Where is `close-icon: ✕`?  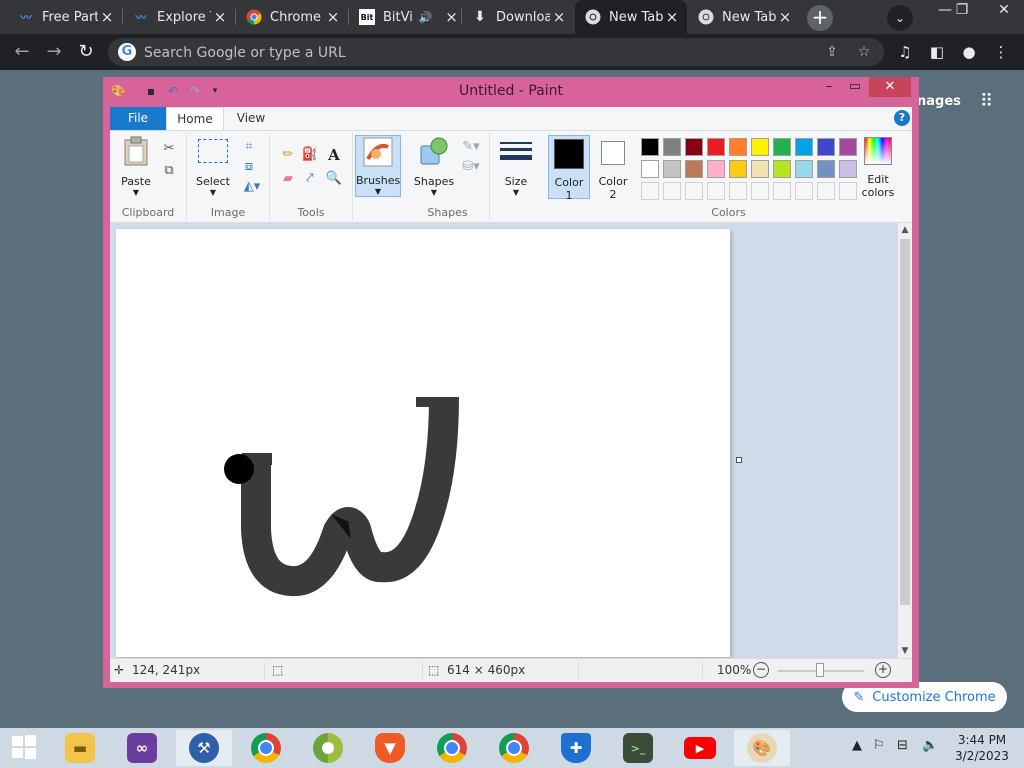 close-icon: ✕ is located at coordinates (890, 87).